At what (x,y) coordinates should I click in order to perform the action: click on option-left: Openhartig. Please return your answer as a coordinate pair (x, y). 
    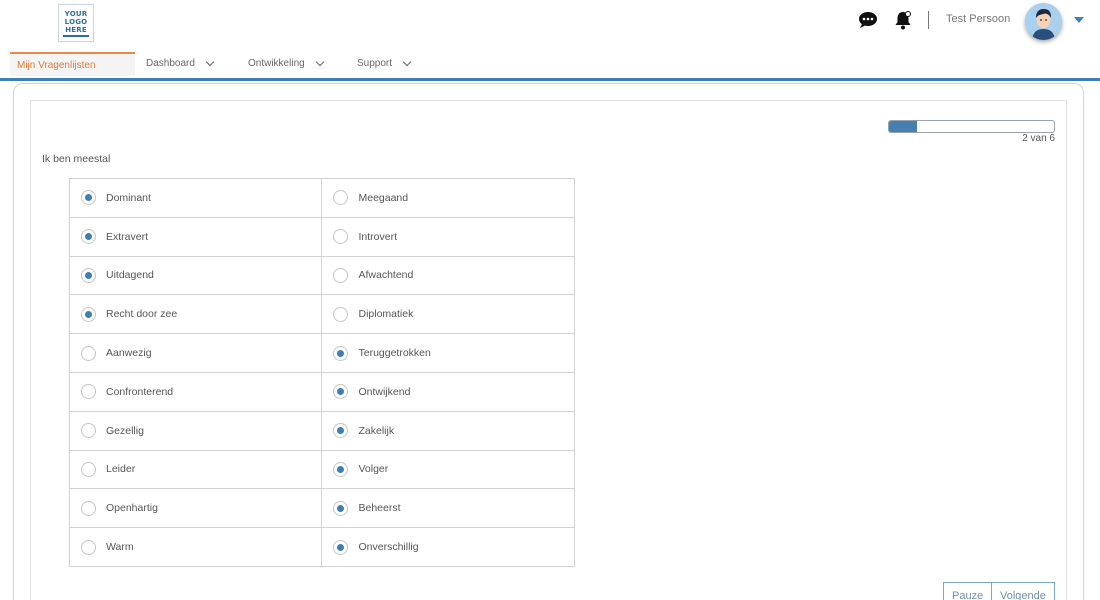
    Looking at the image, I should click on (195, 508).